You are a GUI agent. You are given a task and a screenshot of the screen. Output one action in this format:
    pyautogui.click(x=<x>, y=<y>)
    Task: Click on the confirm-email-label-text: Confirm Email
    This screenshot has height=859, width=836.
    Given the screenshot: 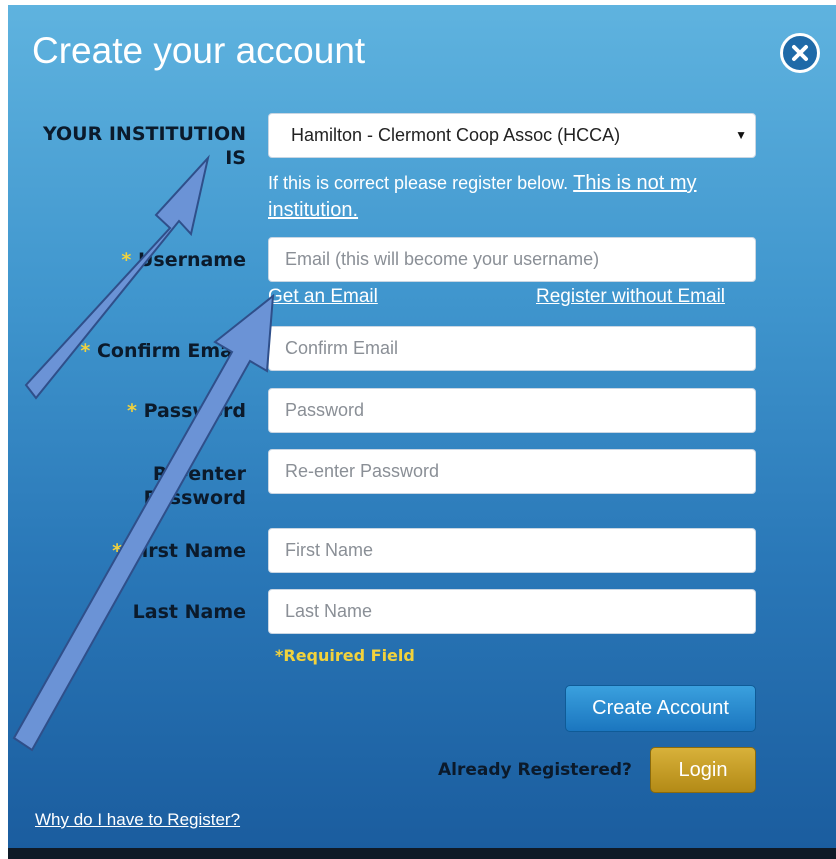 What is the action you would take?
    pyautogui.click(x=171, y=351)
    